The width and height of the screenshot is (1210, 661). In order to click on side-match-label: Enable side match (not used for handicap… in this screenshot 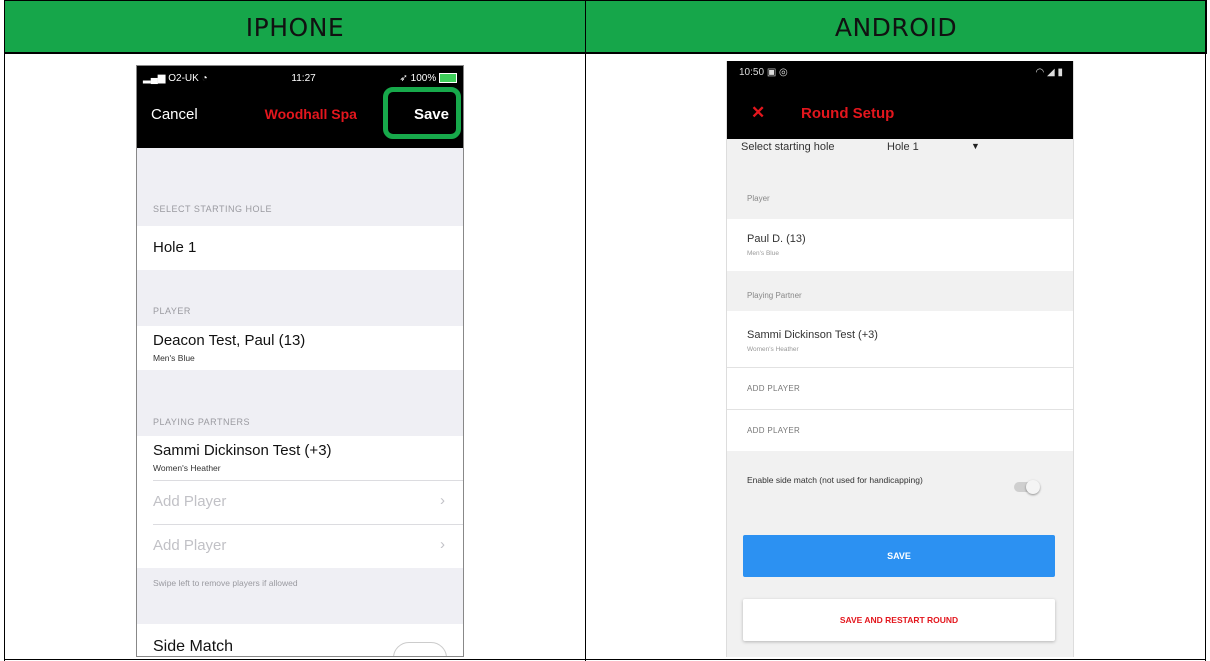, I will do `click(835, 480)`.